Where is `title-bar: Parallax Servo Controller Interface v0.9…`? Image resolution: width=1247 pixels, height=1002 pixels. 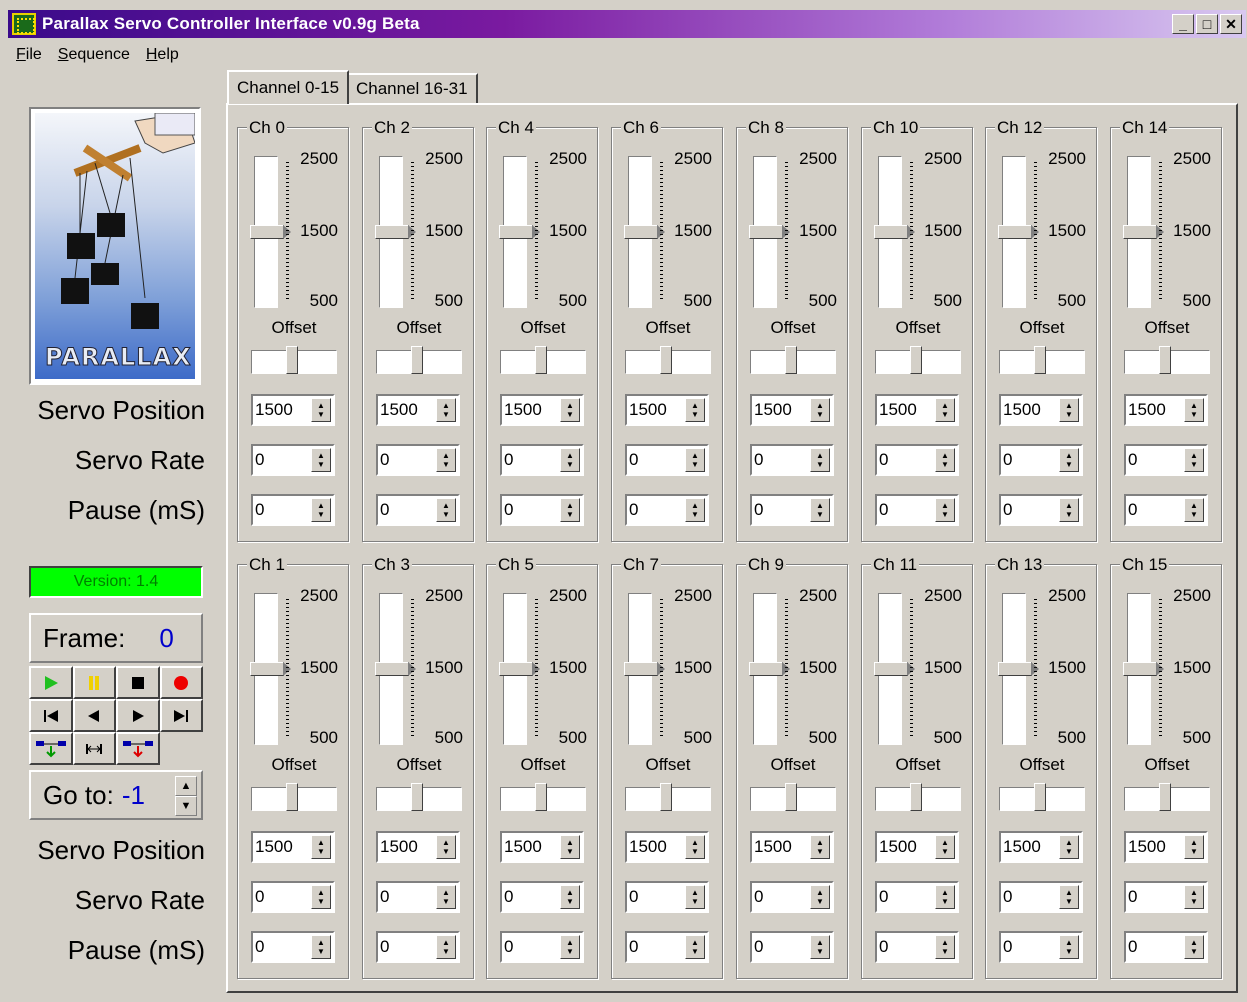 title-bar: Parallax Servo Controller Interface v0.9… is located at coordinates (627, 24).